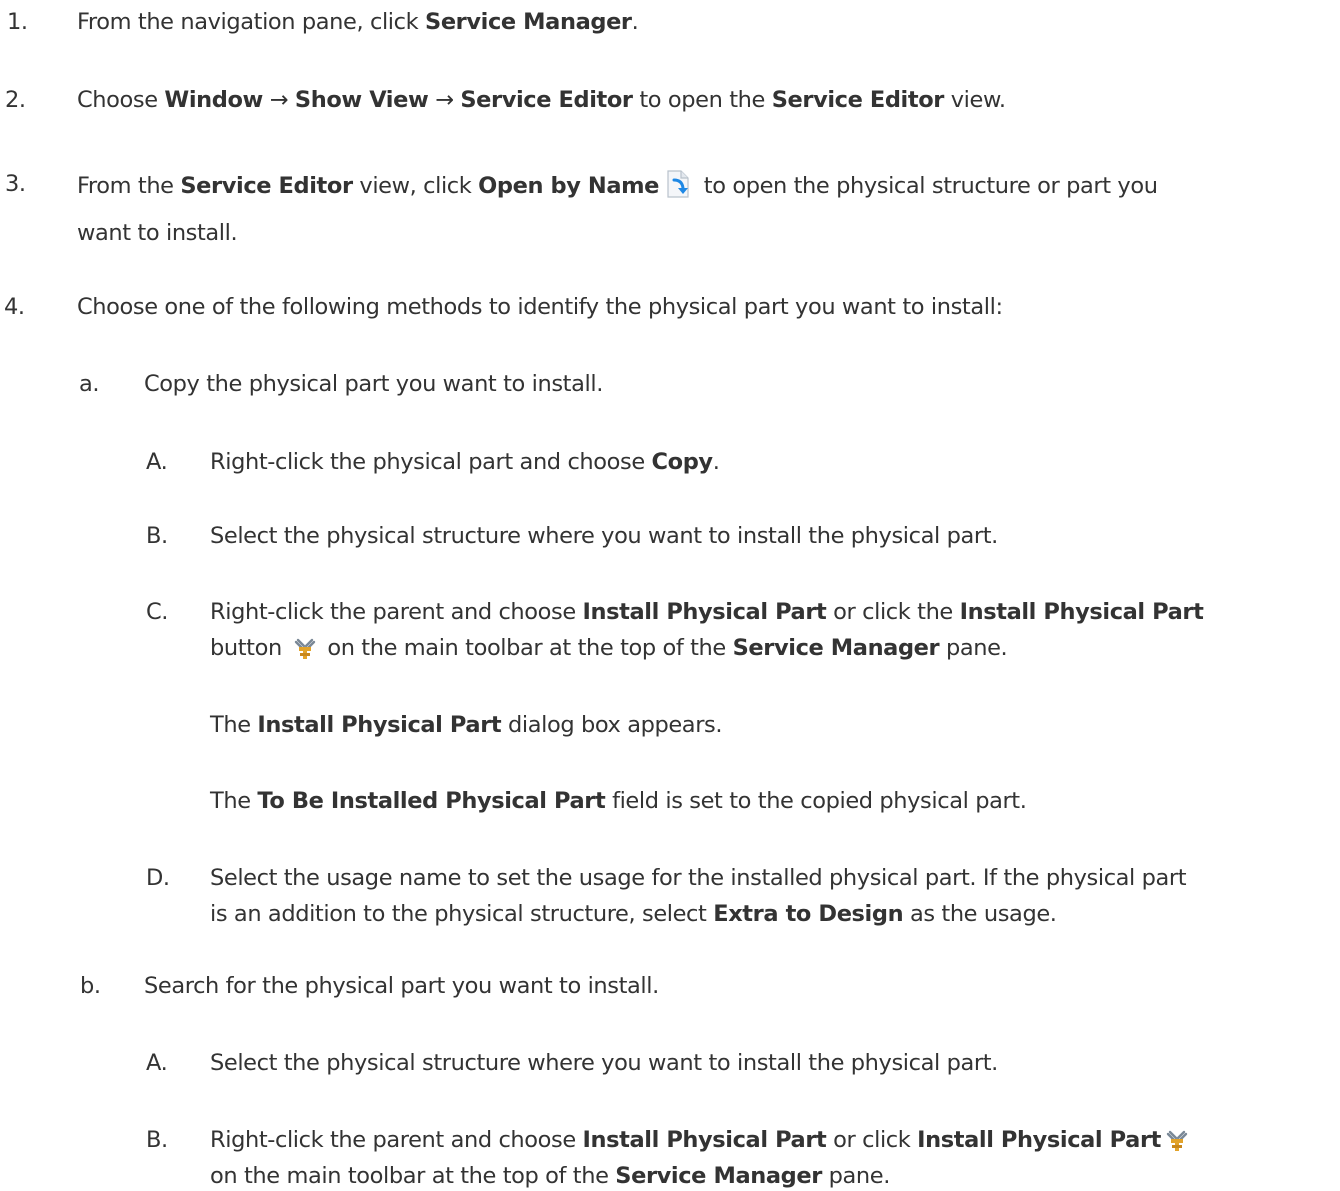  Describe the element at coordinates (569, 186) in the screenshot. I see `ui-term: Open by Name` at that location.